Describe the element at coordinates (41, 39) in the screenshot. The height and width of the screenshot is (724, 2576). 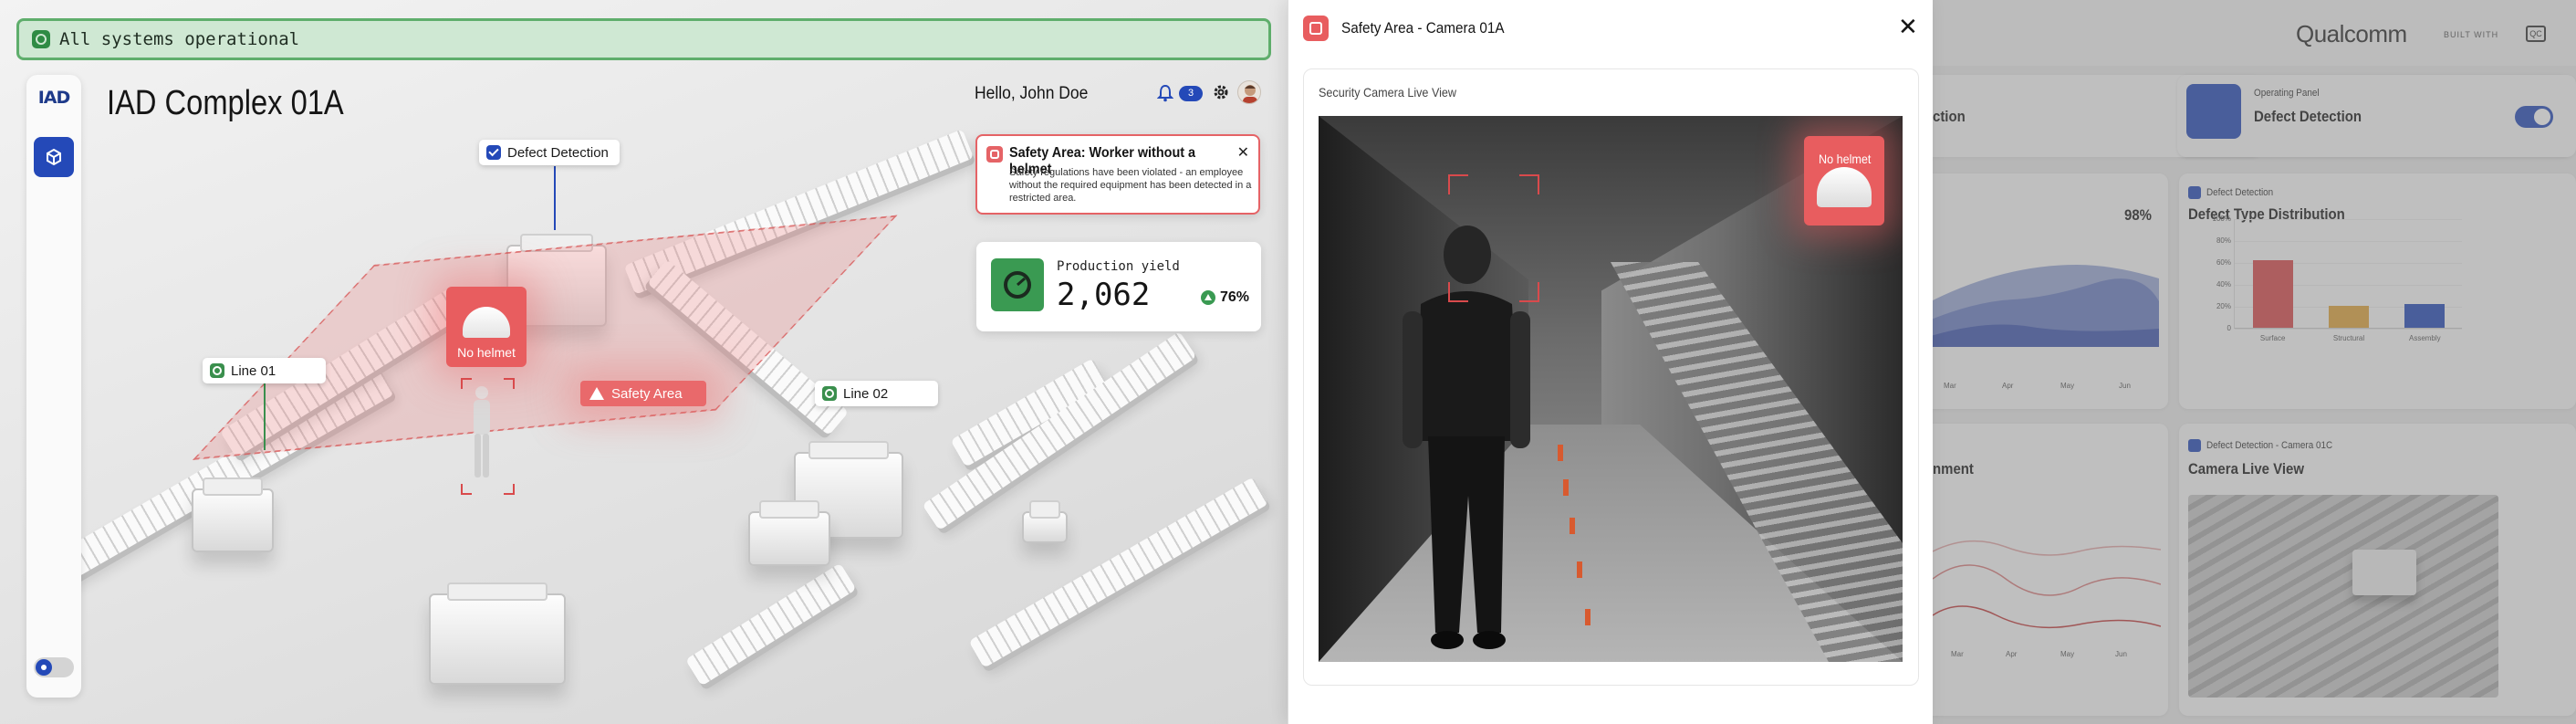
I see `status-ok-icon` at that location.